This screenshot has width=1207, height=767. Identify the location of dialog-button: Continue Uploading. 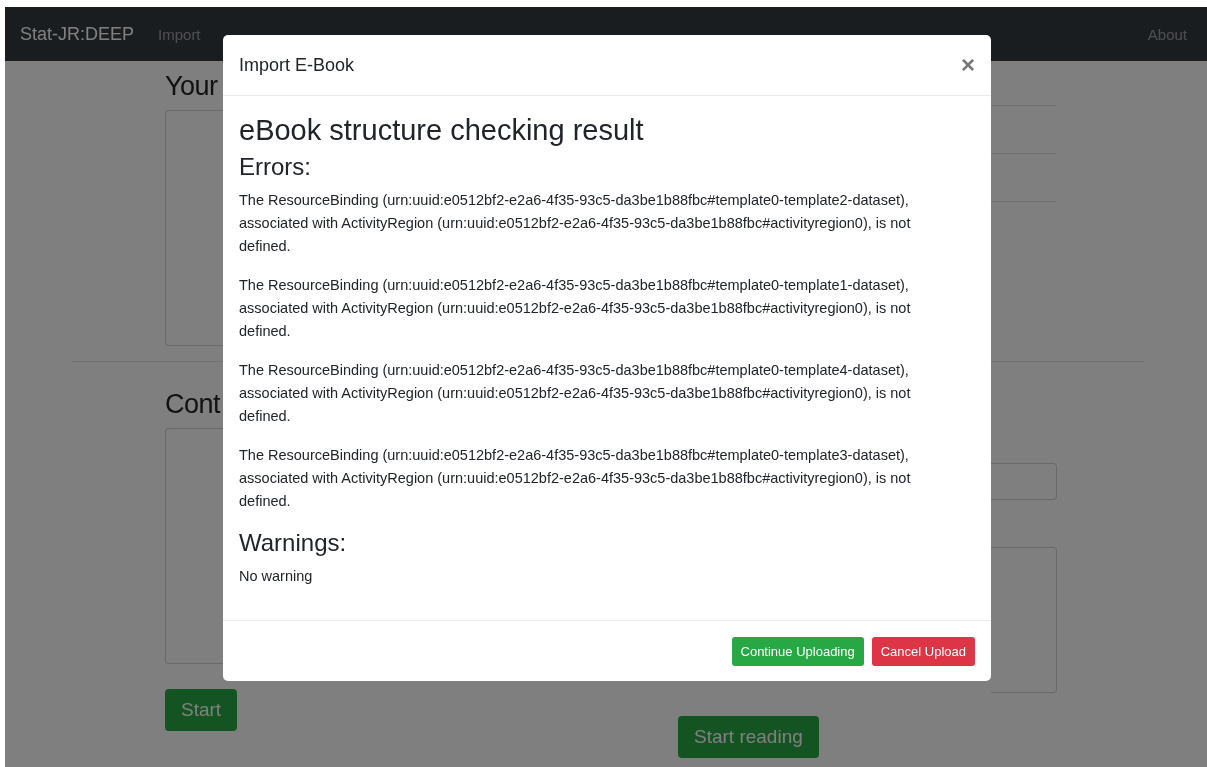
(797, 651).